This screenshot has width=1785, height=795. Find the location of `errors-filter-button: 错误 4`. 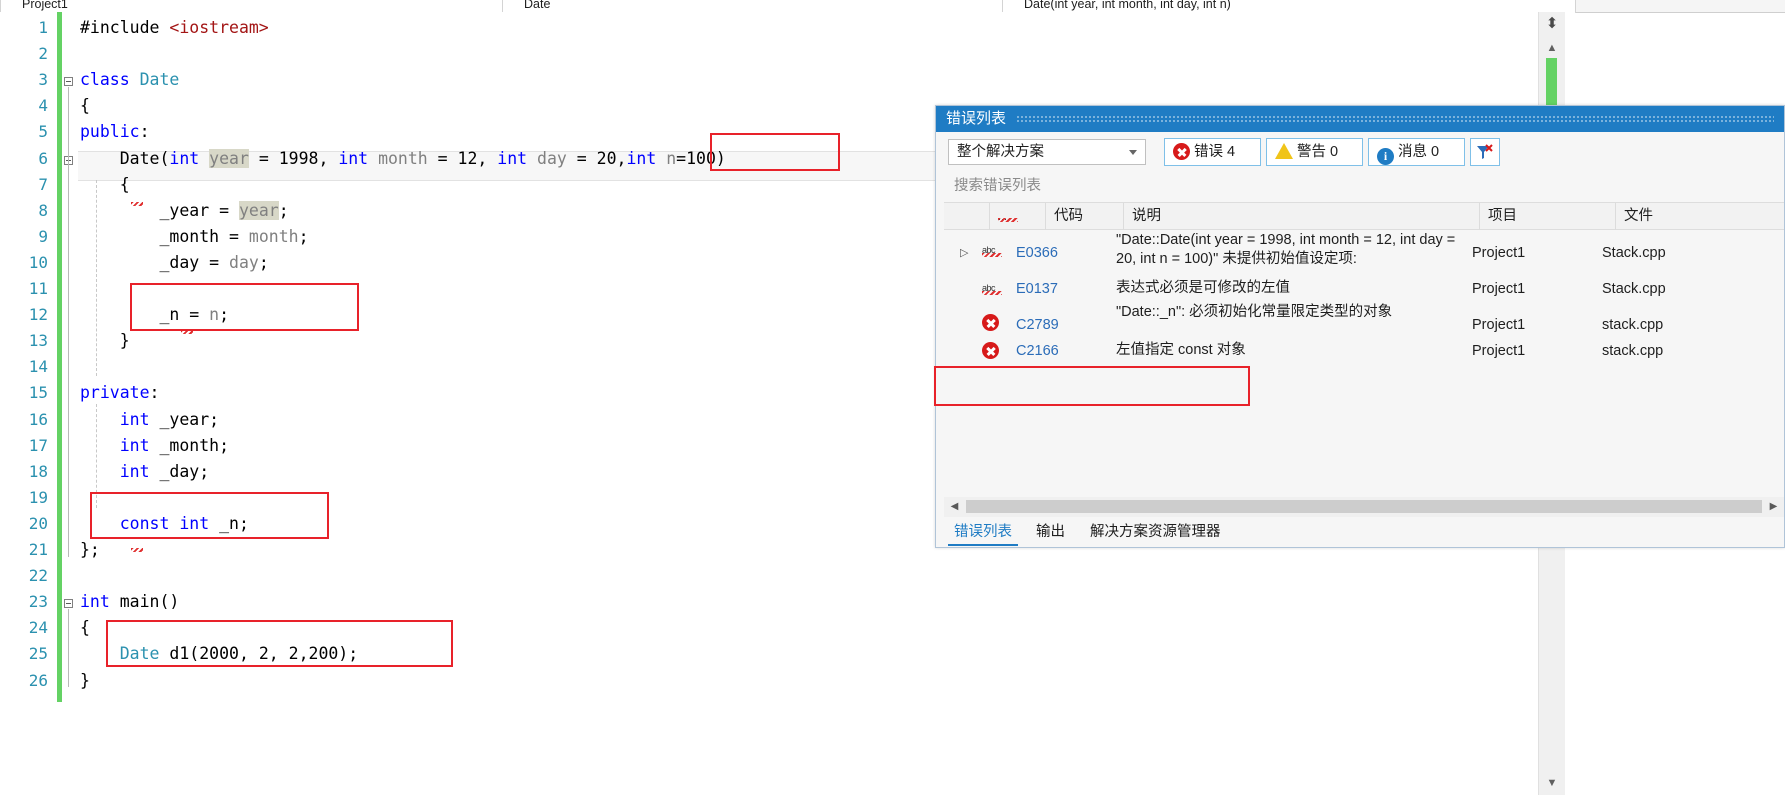

errors-filter-button: 错误 4 is located at coordinates (1212, 152).